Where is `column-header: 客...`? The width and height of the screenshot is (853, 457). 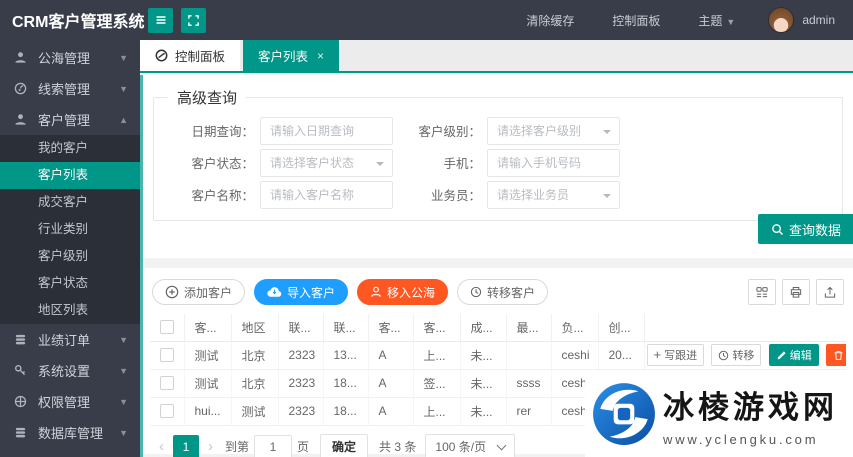
column-header: 客... is located at coordinates (437, 328).